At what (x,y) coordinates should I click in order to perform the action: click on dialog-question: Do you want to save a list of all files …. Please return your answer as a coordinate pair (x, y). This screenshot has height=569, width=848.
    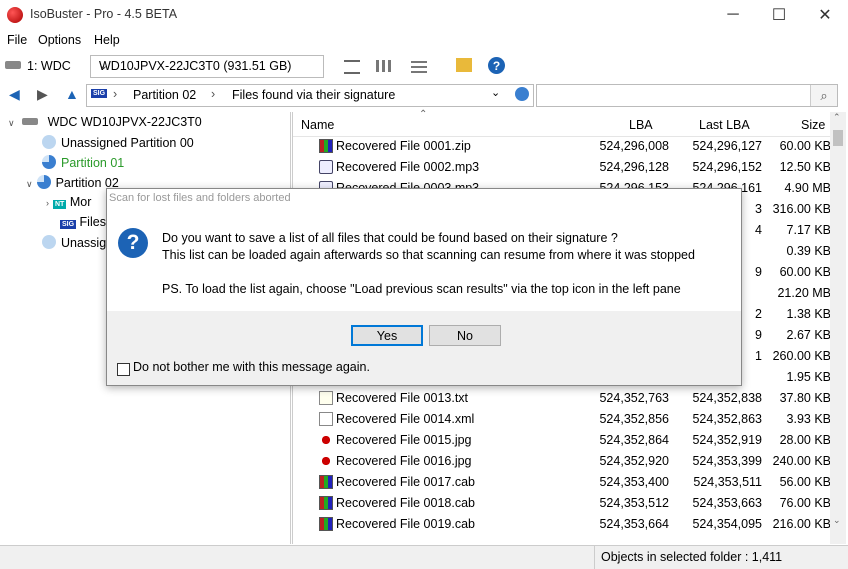
    Looking at the image, I should click on (390, 238).